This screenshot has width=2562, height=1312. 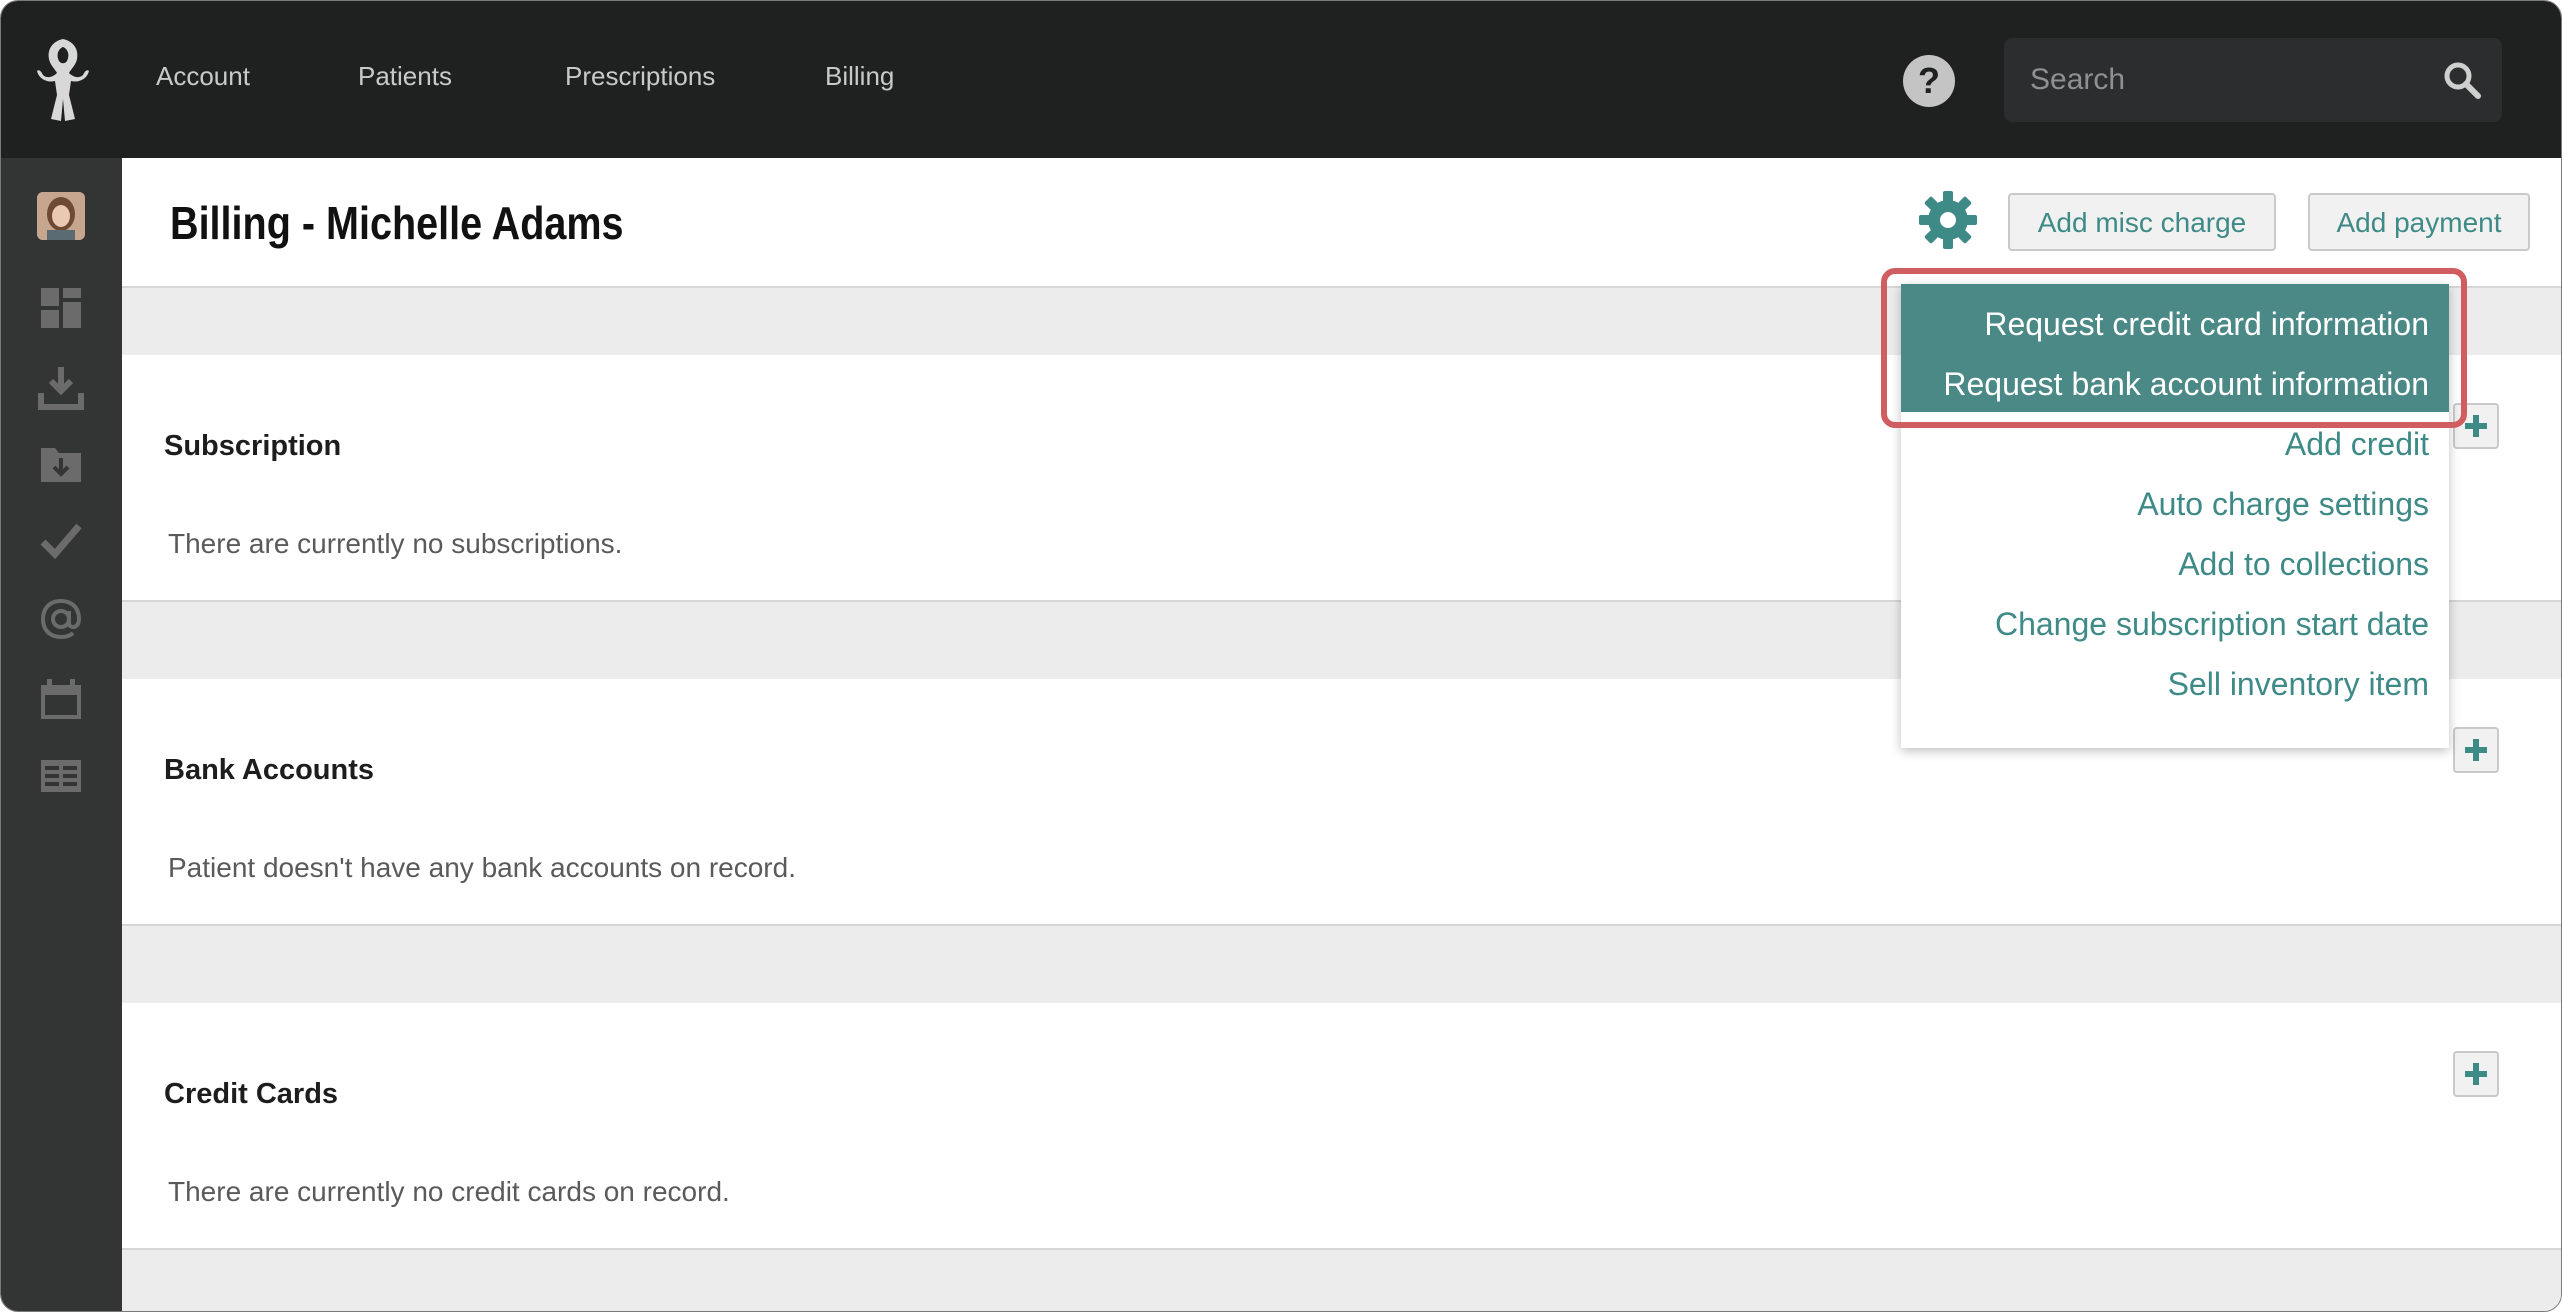 What do you see at coordinates (253, 446) in the screenshot?
I see `section-title: Subscription` at bounding box center [253, 446].